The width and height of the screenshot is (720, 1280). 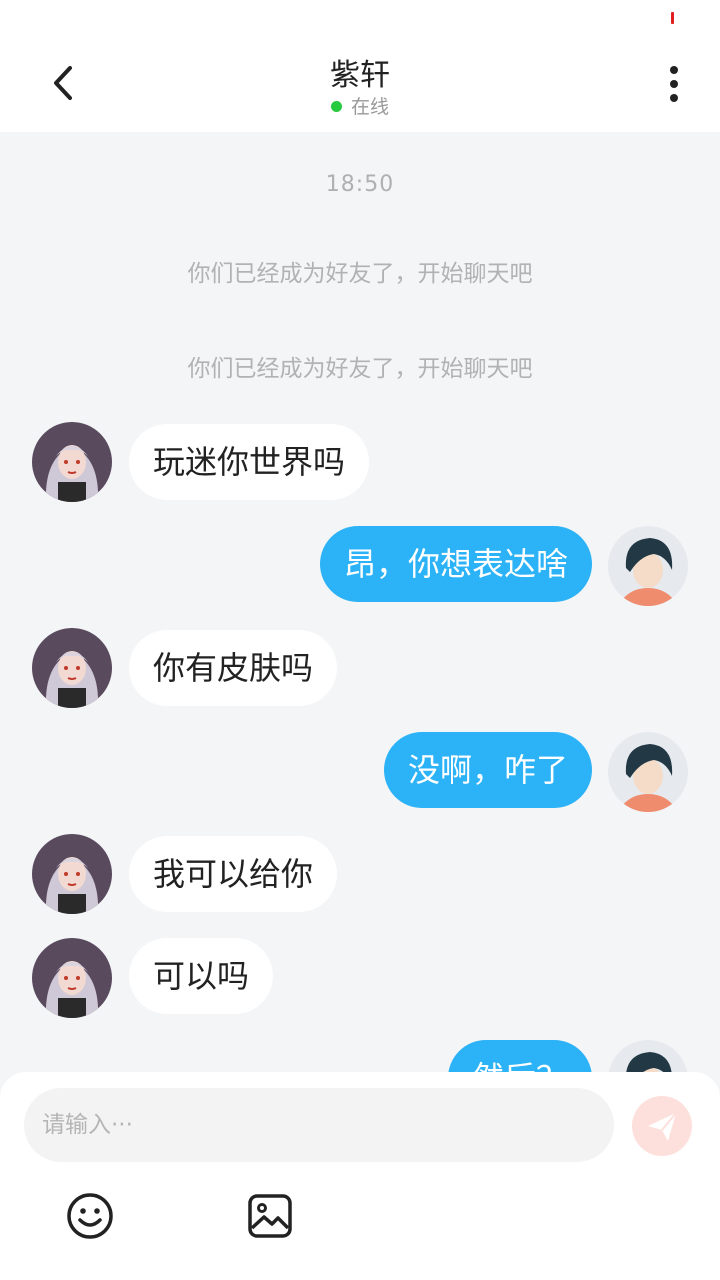 What do you see at coordinates (369, 107) in the screenshot?
I see `status-text: 在线` at bounding box center [369, 107].